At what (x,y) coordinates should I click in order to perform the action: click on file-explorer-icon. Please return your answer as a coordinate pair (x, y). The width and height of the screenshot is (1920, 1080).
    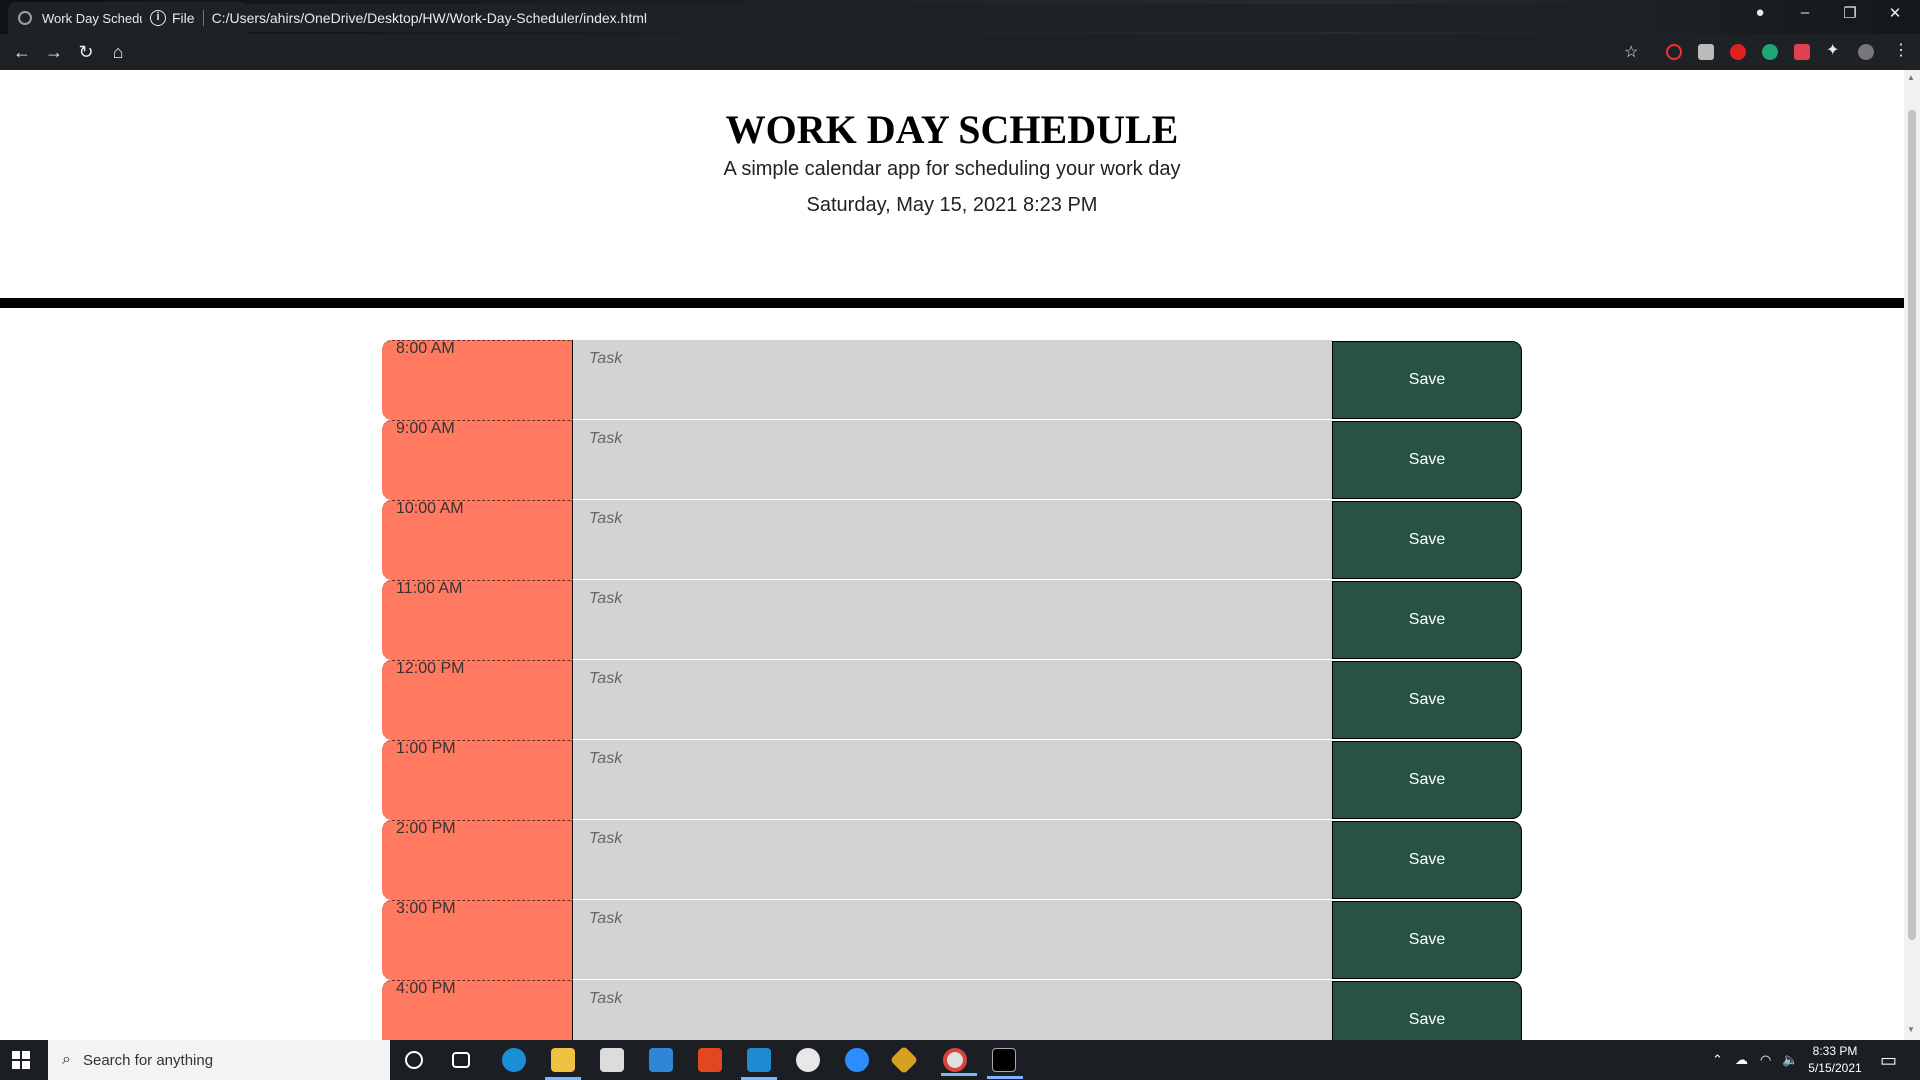
    Looking at the image, I should click on (563, 1064).